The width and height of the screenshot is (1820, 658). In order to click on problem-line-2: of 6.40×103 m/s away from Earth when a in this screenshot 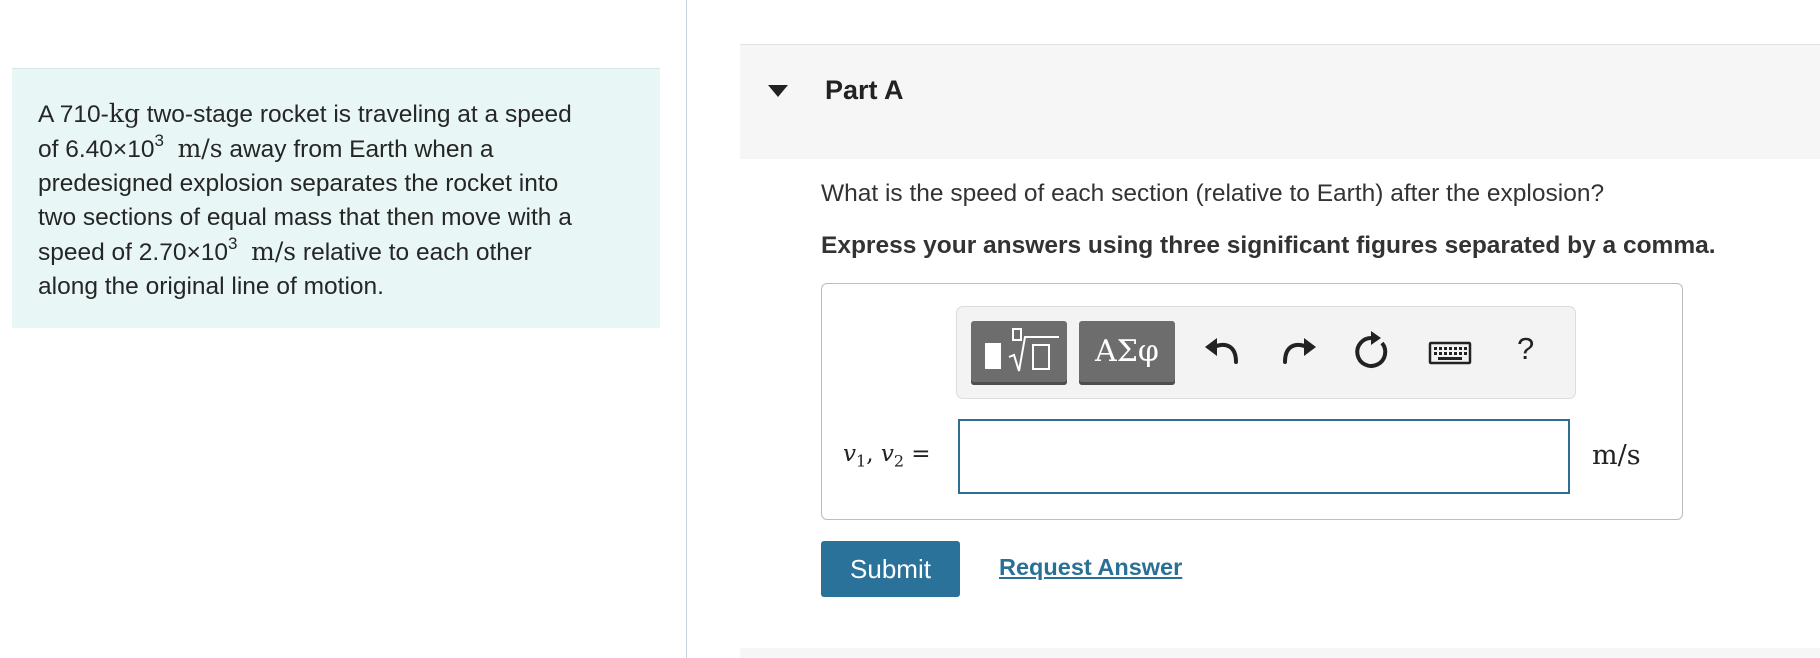, I will do `click(266, 146)`.